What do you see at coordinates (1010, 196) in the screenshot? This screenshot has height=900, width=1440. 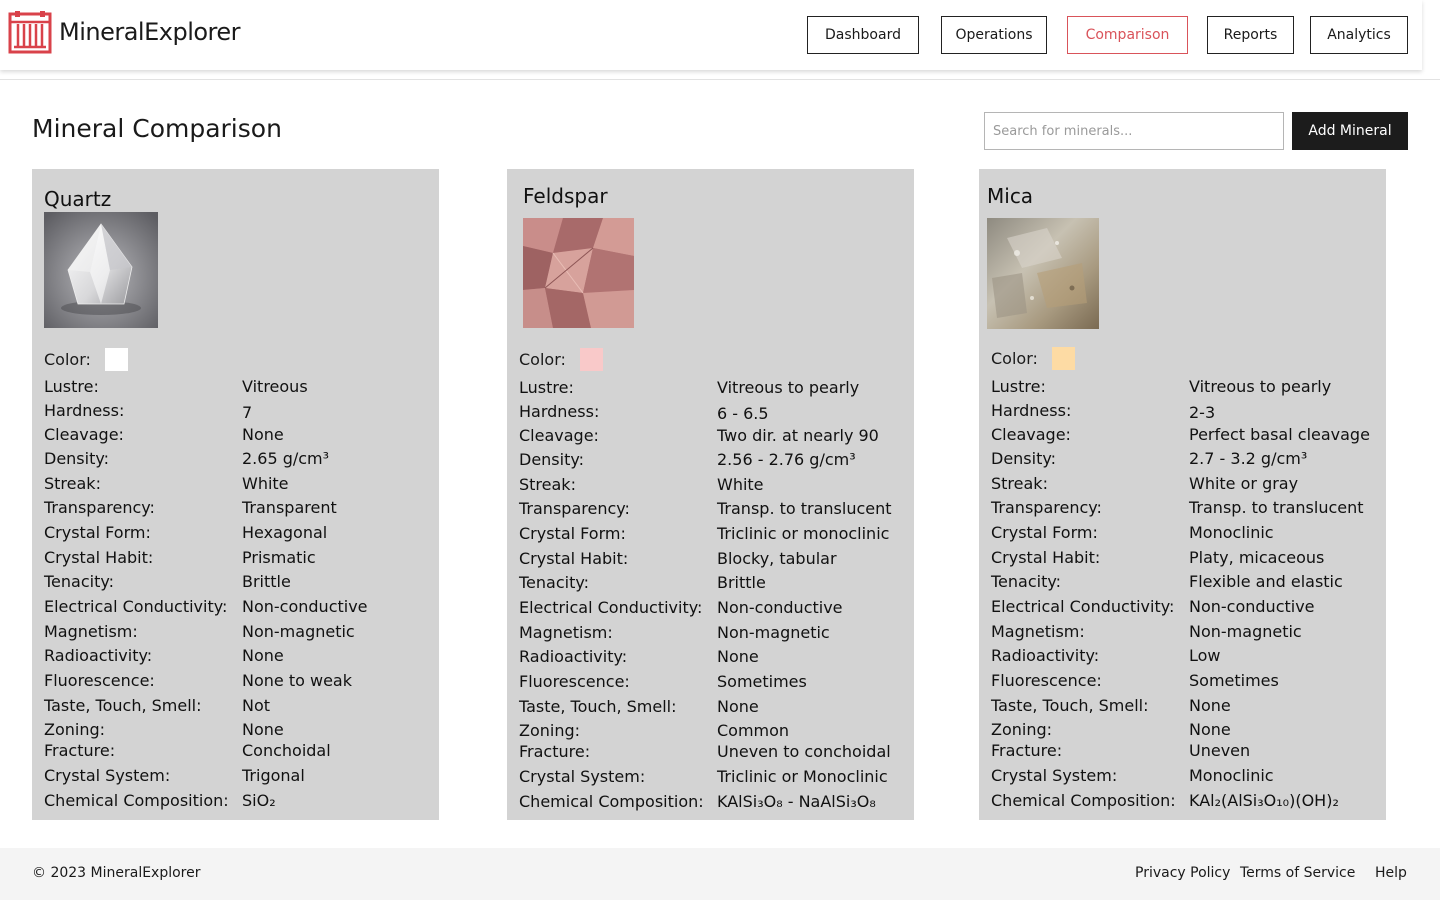 I see `mineral-name: Mica` at bounding box center [1010, 196].